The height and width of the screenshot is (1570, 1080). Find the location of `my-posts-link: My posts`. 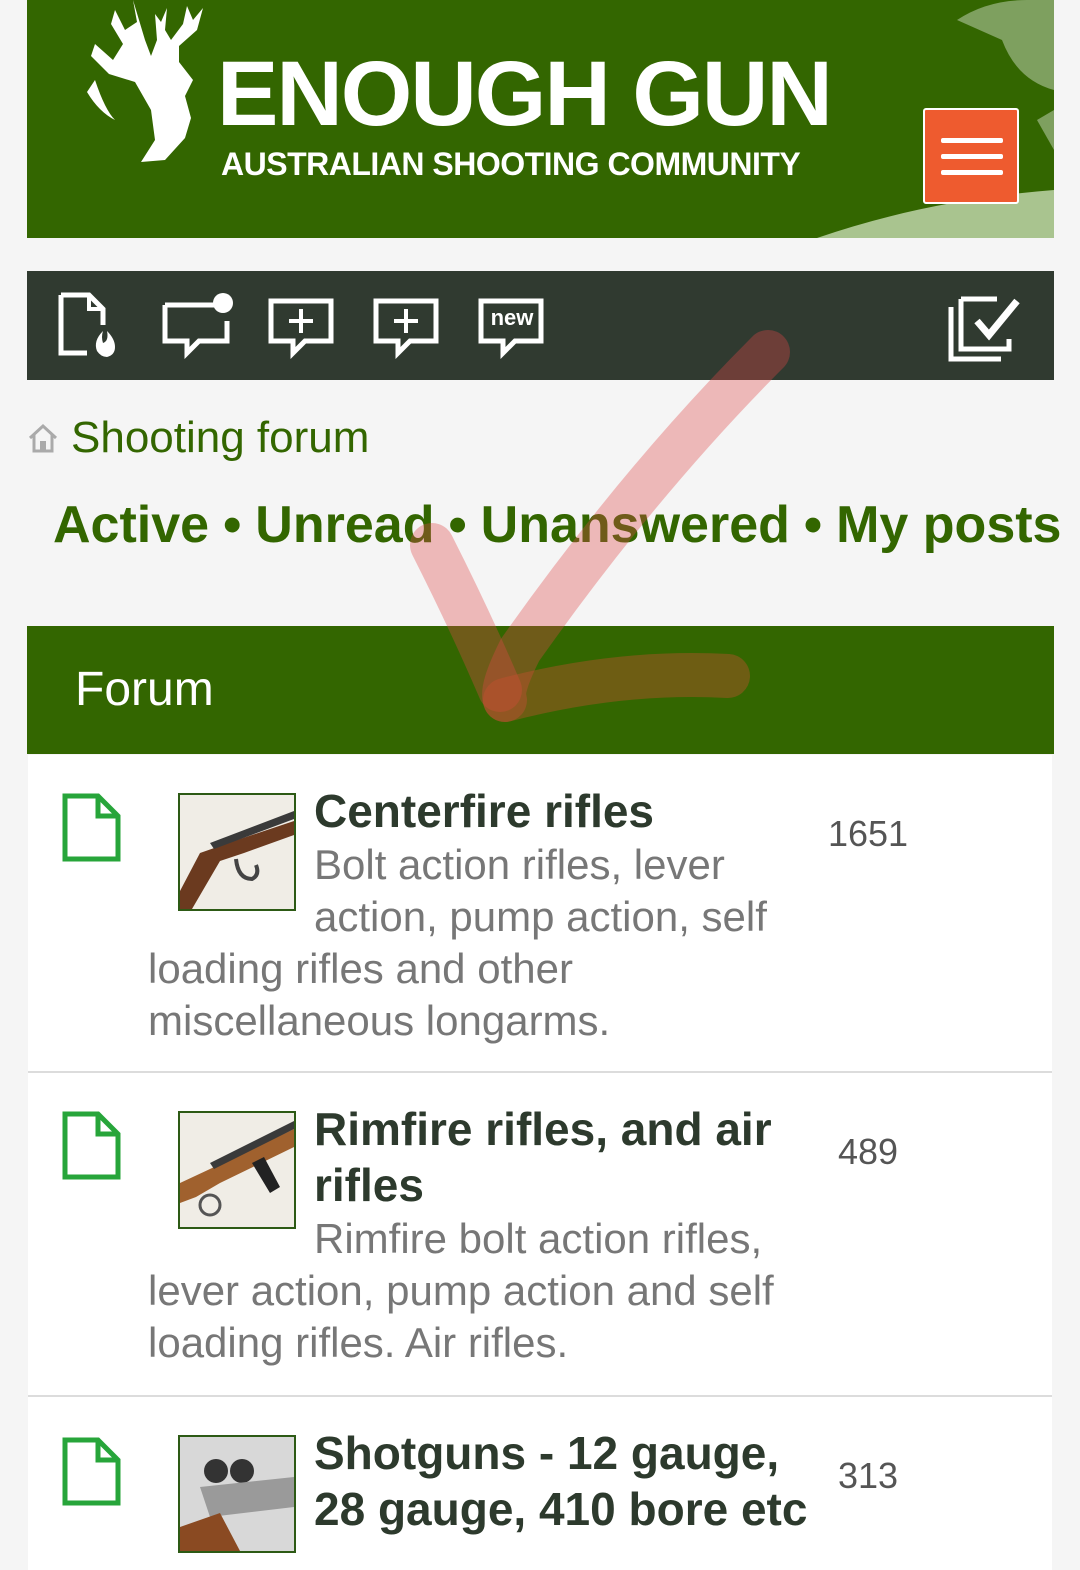

my-posts-link: My posts is located at coordinates (948, 525).